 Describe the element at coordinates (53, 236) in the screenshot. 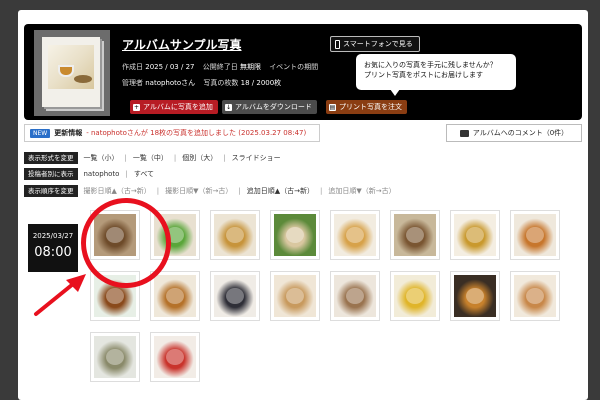

I see `group-date: 2025/03/27` at that location.